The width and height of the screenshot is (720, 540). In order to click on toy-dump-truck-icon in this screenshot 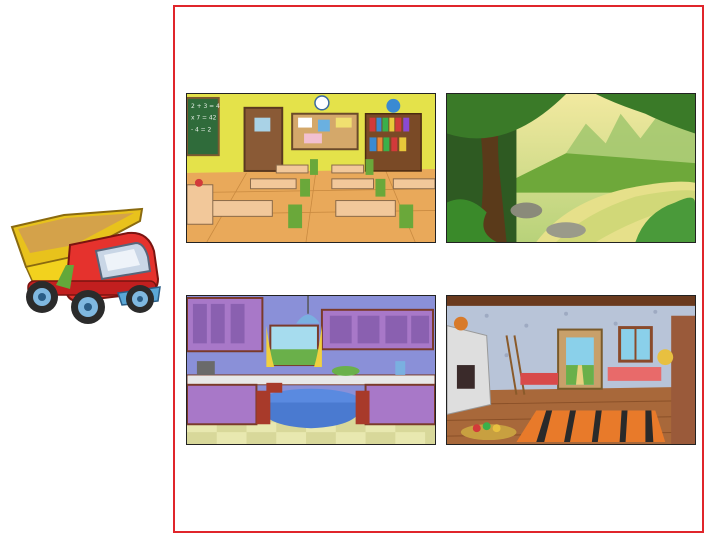, I will do `click(85, 267)`.